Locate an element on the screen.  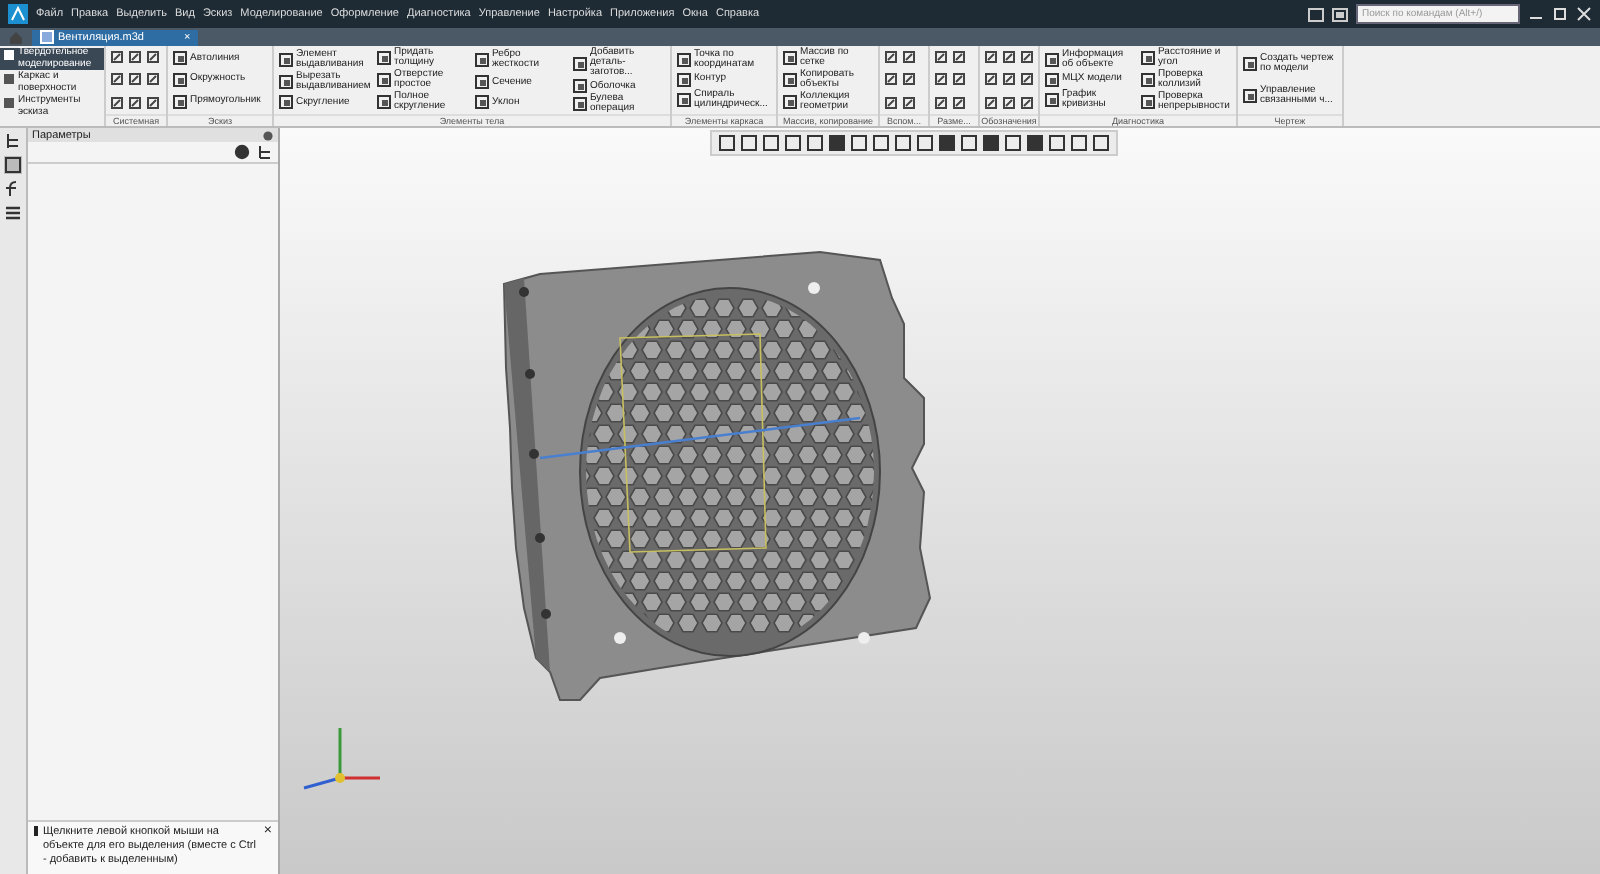
close-icon is located at coordinates (1584, 14).